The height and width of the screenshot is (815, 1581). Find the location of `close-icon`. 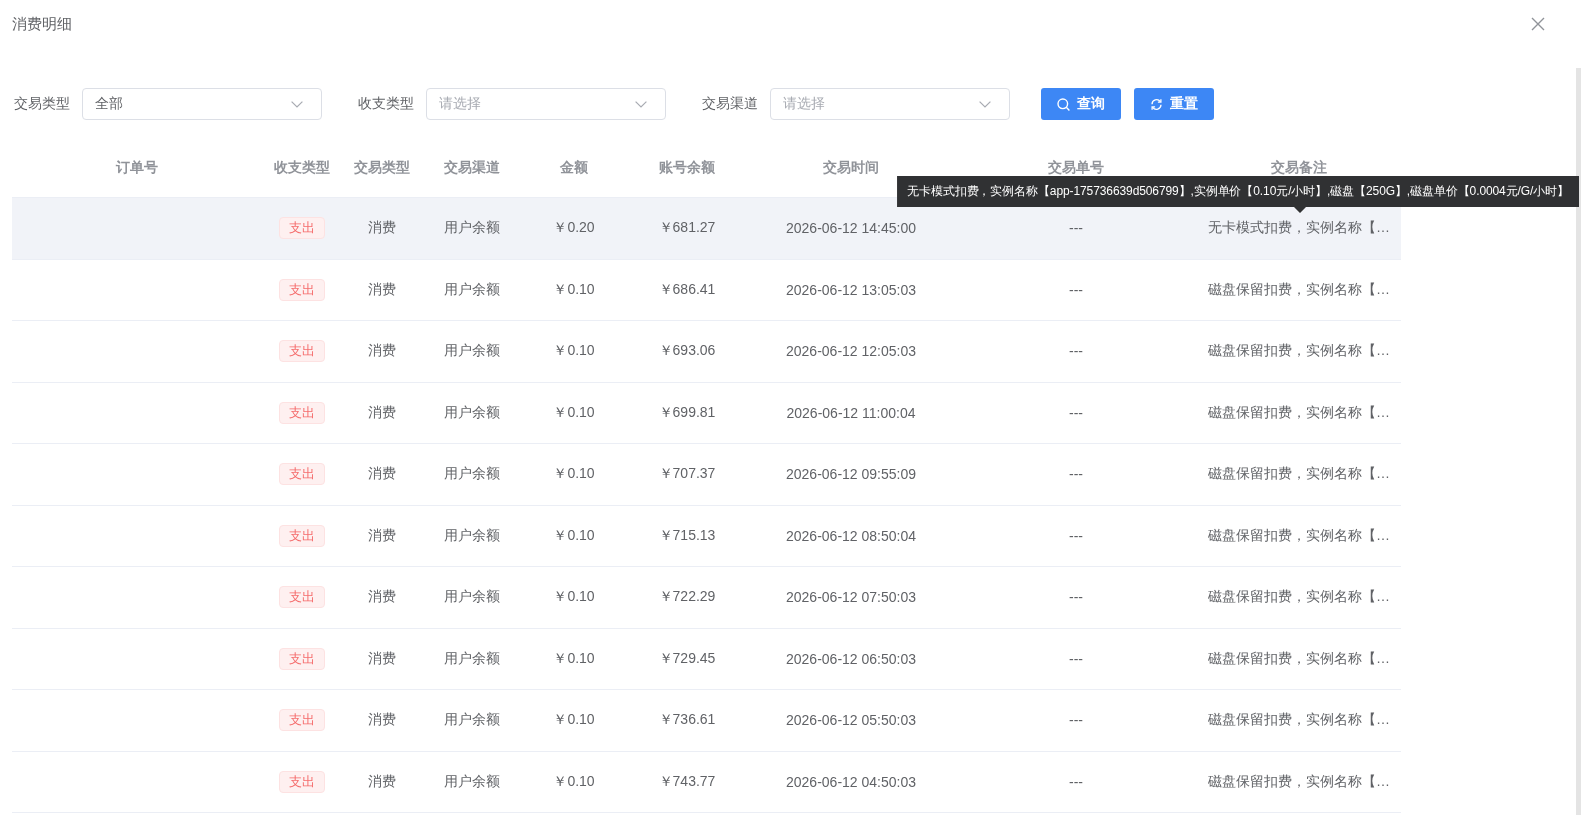

close-icon is located at coordinates (1538, 24).